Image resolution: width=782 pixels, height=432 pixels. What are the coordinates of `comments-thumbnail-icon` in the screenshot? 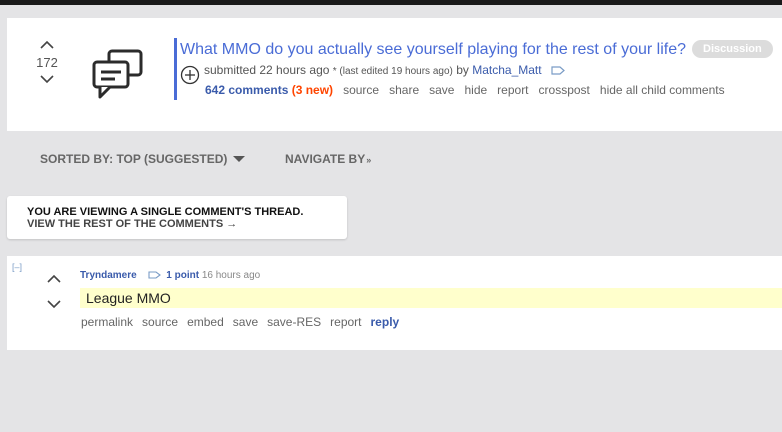 It's located at (118, 73).